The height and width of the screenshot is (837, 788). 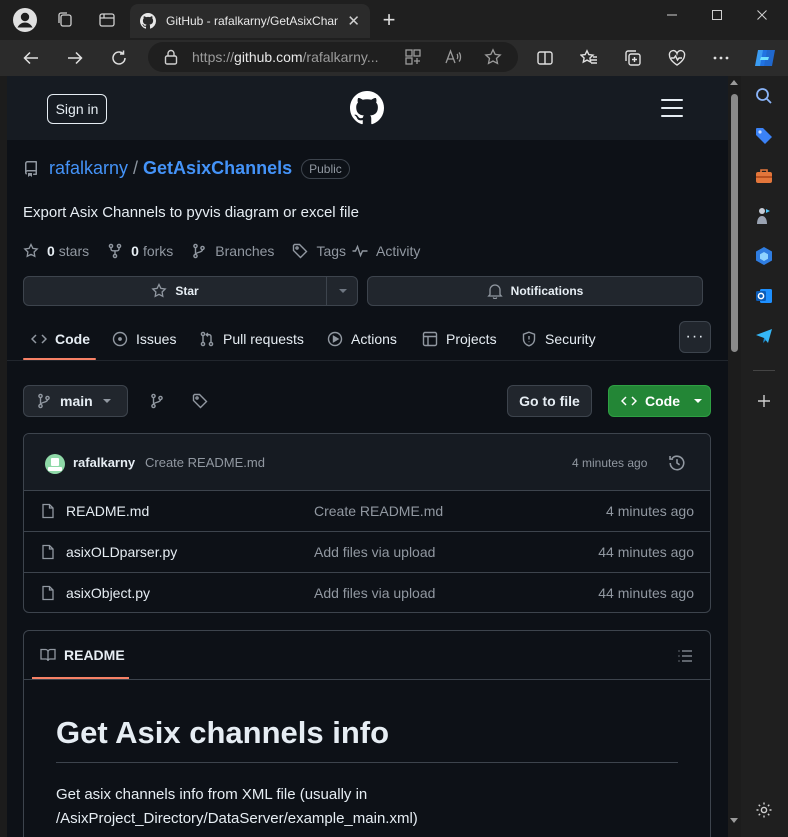 I want to click on star-icon, so click(x=159, y=290).